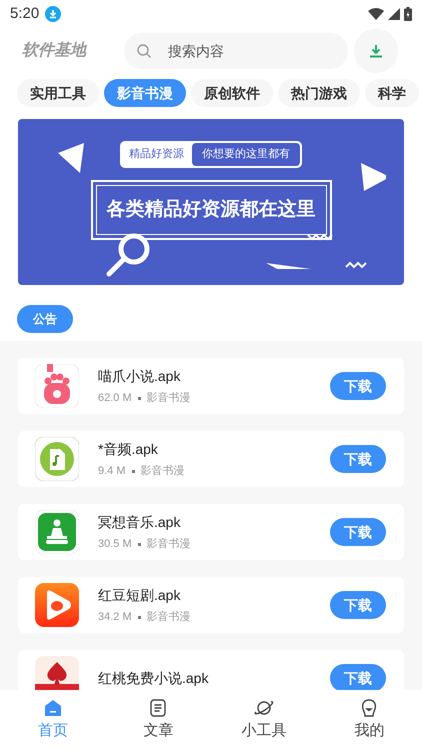 The image size is (422, 750). Describe the element at coordinates (144, 51) in the screenshot. I see `search-icon` at that location.